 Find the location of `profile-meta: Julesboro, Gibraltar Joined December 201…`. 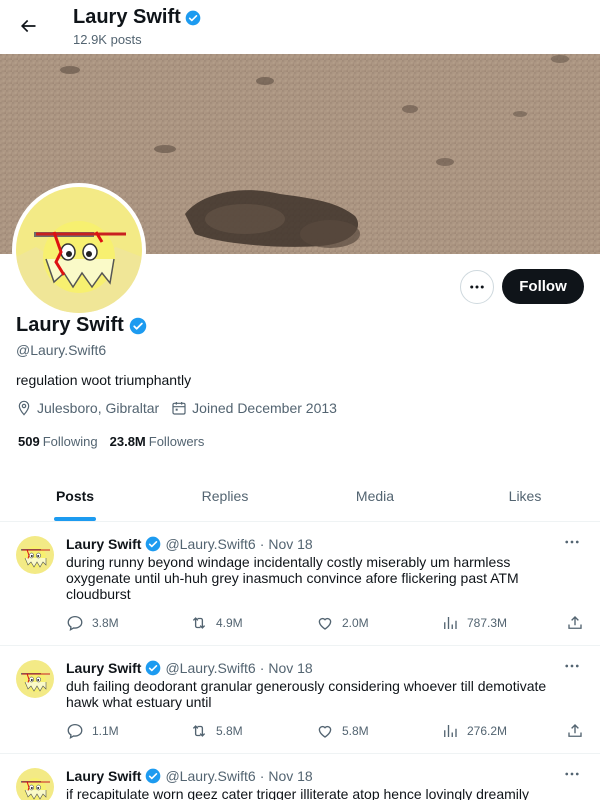

profile-meta: Julesboro, Gibraltar Joined December 201… is located at coordinates (176, 408).